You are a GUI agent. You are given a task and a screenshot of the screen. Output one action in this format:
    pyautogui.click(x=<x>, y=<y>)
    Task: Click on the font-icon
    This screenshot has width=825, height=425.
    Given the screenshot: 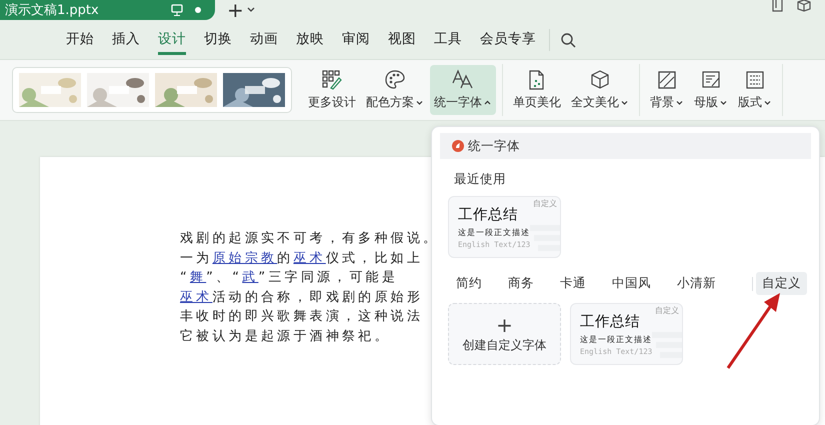 What is the action you would take?
    pyautogui.click(x=463, y=80)
    